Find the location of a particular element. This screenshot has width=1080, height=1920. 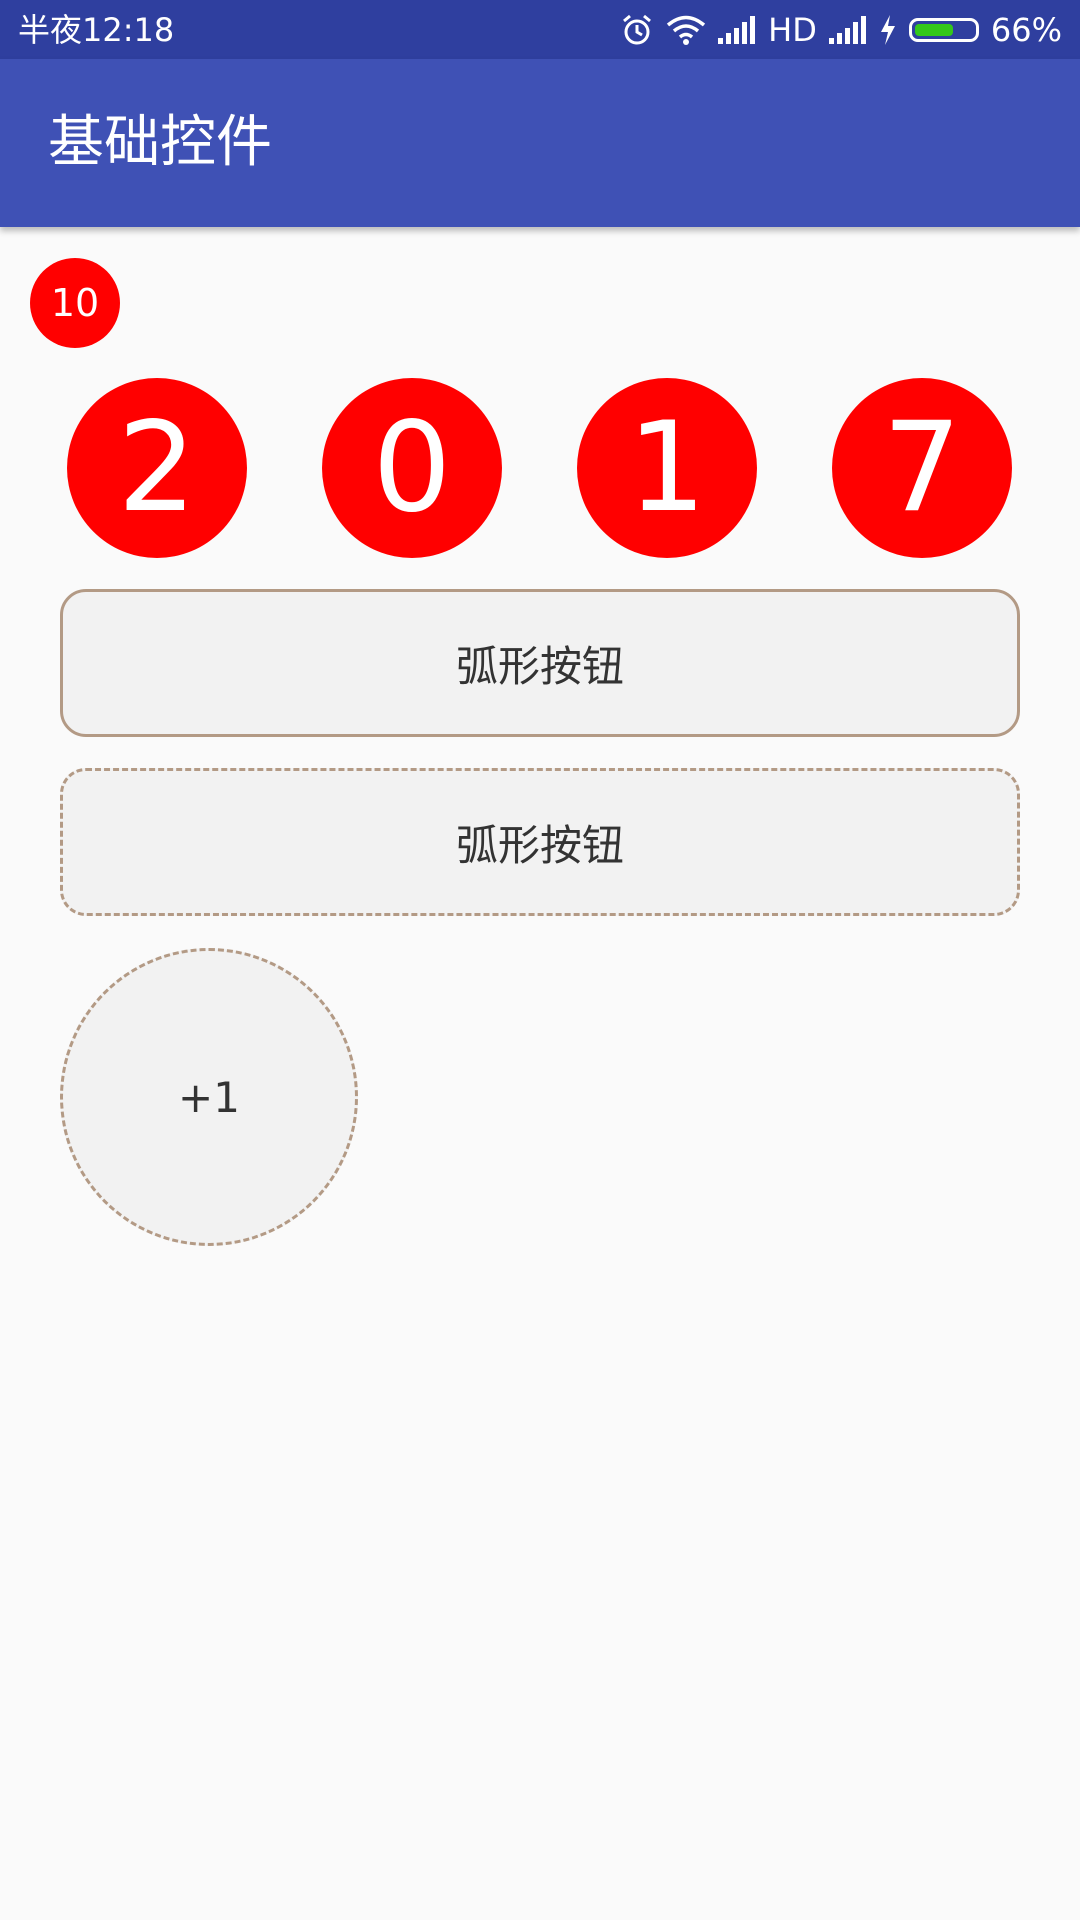

battery-icon is located at coordinates (943, 30).